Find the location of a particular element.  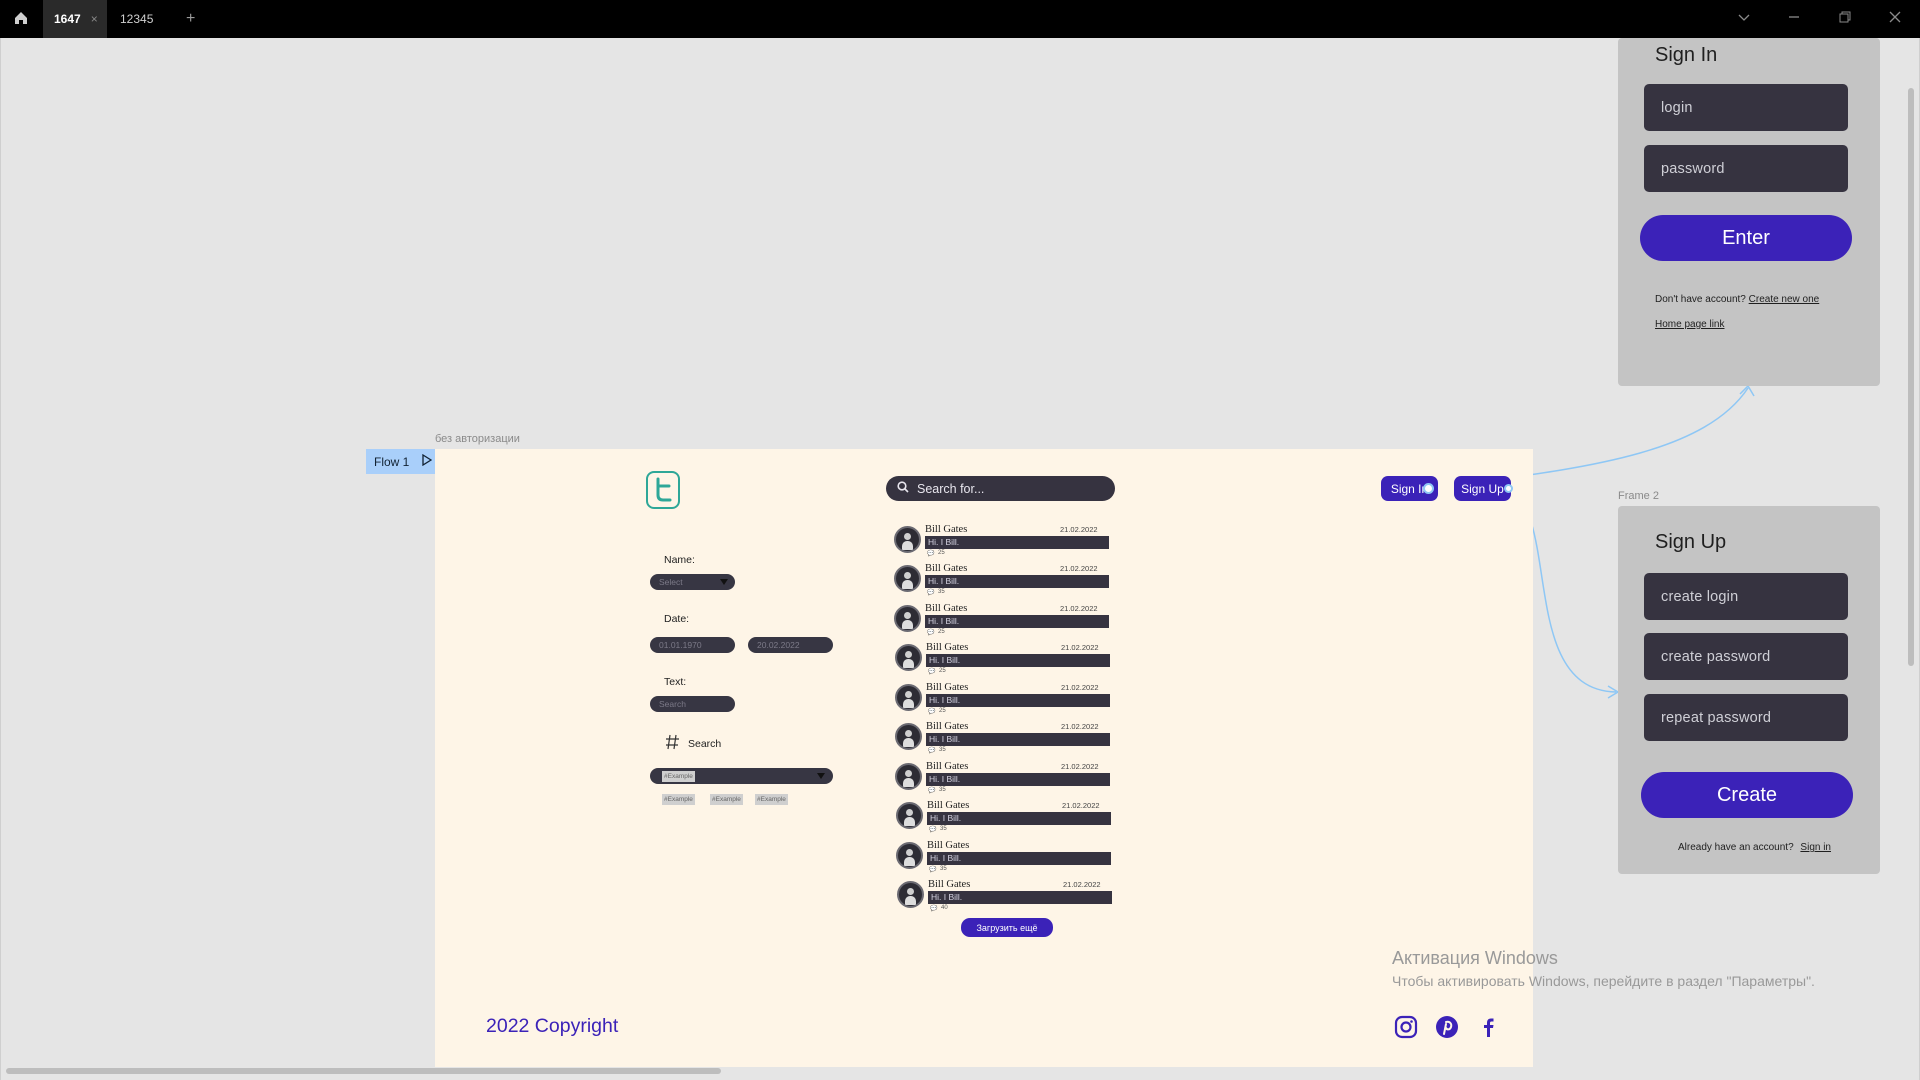

tab-12345: 12345 is located at coordinates (150, 19).